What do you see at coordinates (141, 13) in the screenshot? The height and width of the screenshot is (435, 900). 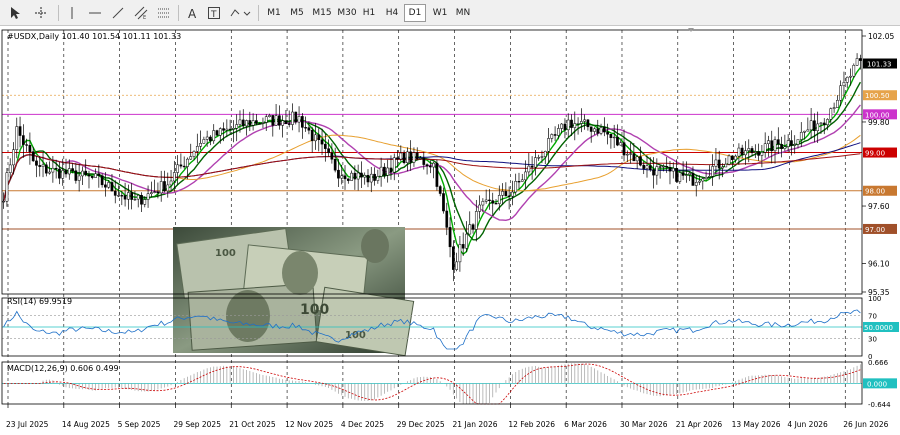 I see `channel-icon: E` at bounding box center [141, 13].